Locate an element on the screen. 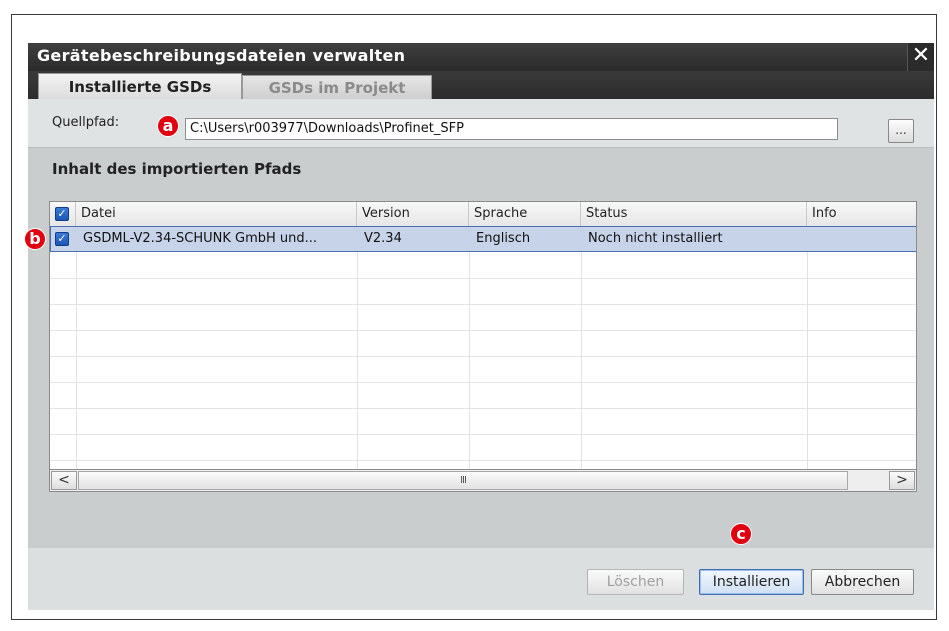  header-select-all: ✓ is located at coordinates (63, 214).